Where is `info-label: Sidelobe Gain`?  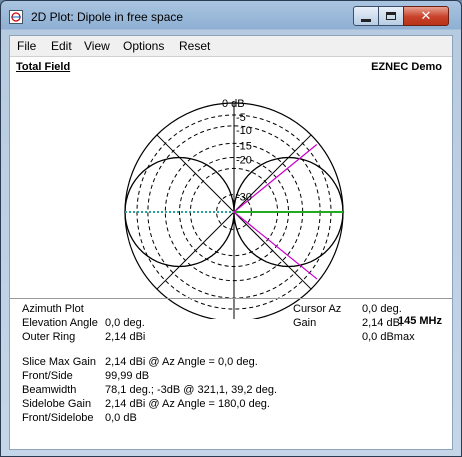
info-label: Sidelobe Gain is located at coordinates (57, 404).